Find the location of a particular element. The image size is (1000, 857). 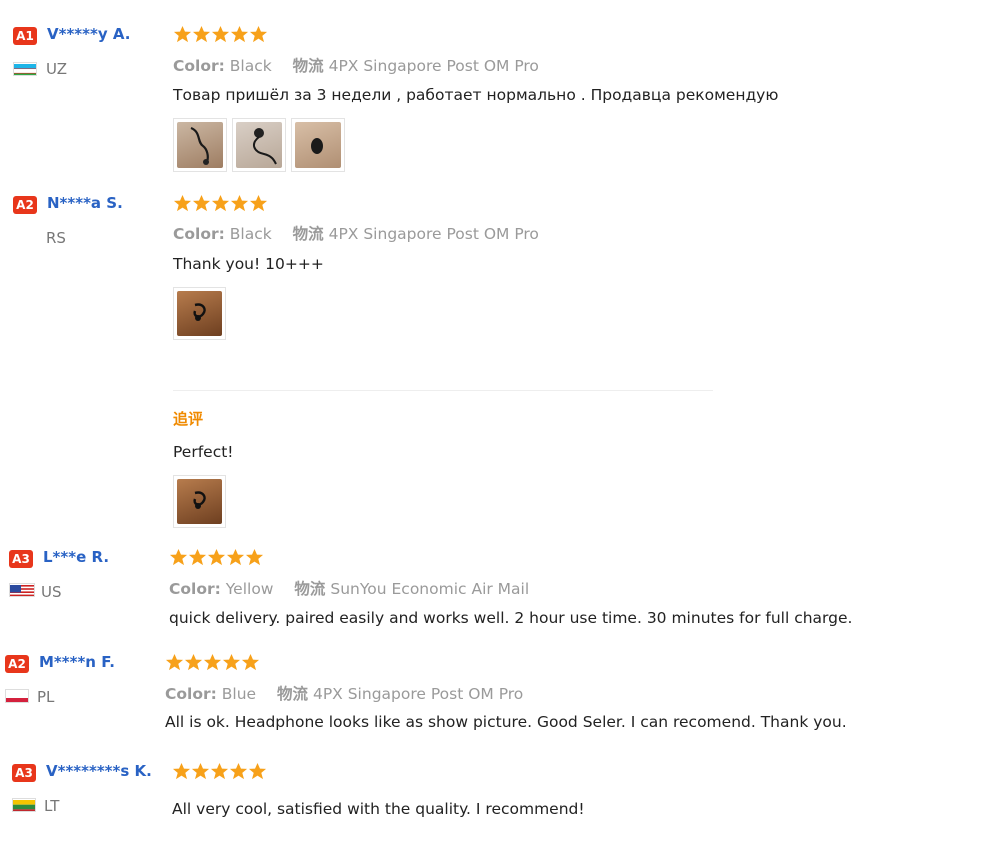

flag-uz-icon is located at coordinates (25, 69).